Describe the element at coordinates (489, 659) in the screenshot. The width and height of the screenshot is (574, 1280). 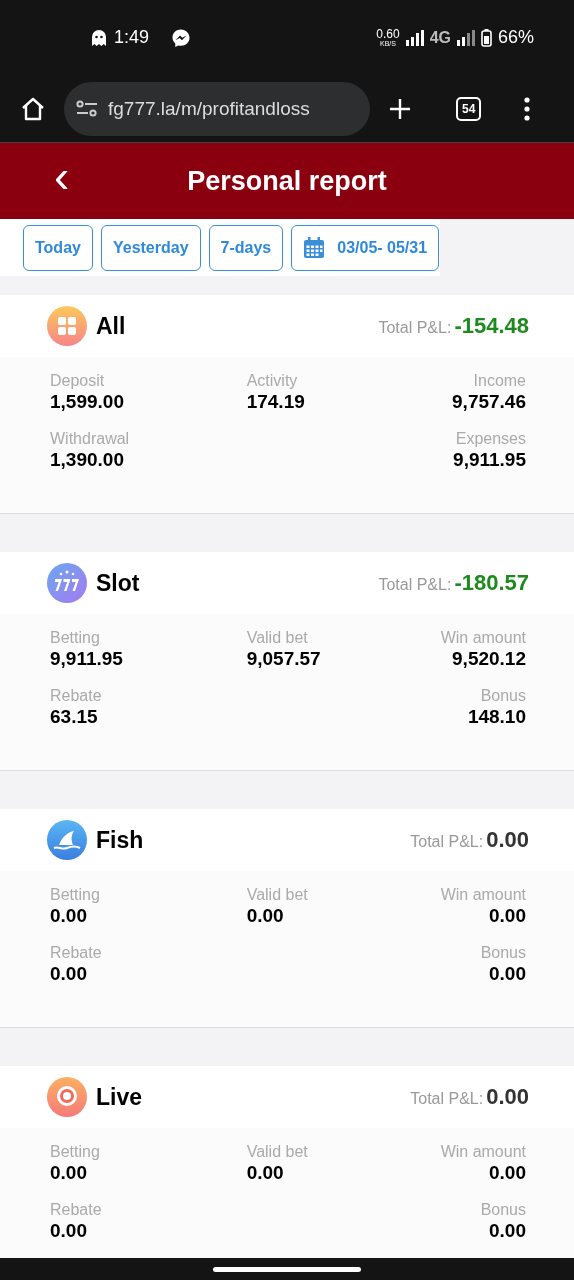
I see `stat-value: 9,520.12` at that location.